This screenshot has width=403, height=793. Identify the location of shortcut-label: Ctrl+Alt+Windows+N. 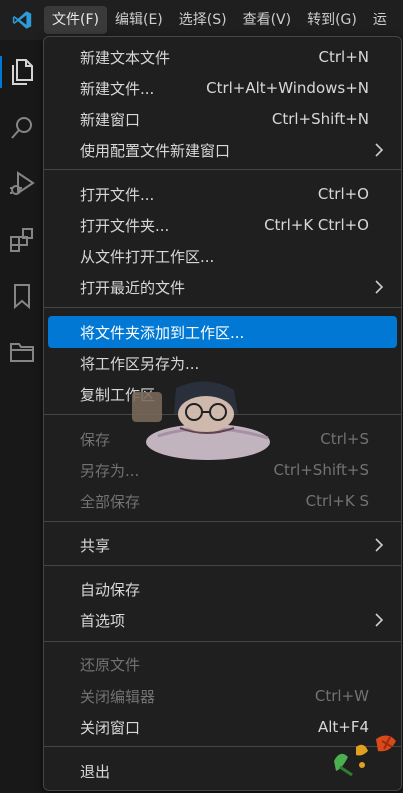
(287, 88).